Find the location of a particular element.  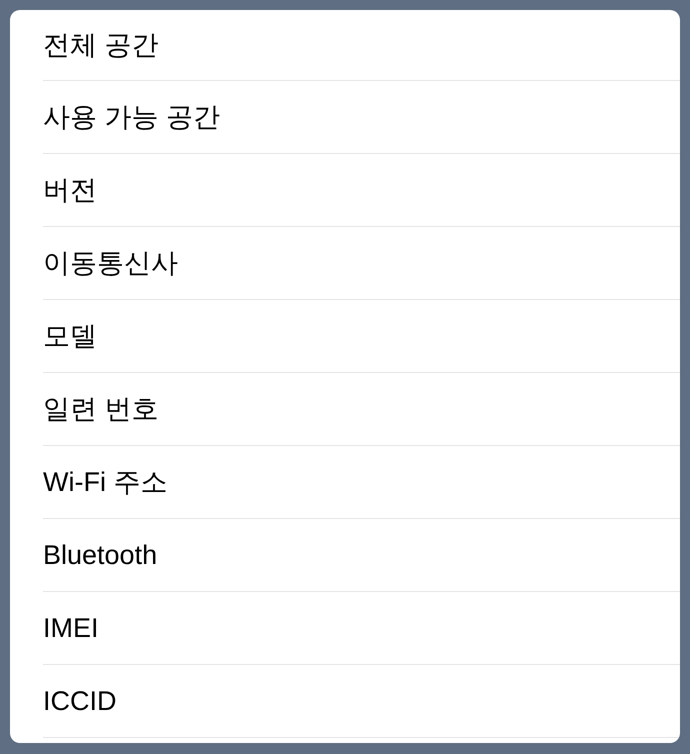

row-label: 모델 is located at coordinates (70, 336).